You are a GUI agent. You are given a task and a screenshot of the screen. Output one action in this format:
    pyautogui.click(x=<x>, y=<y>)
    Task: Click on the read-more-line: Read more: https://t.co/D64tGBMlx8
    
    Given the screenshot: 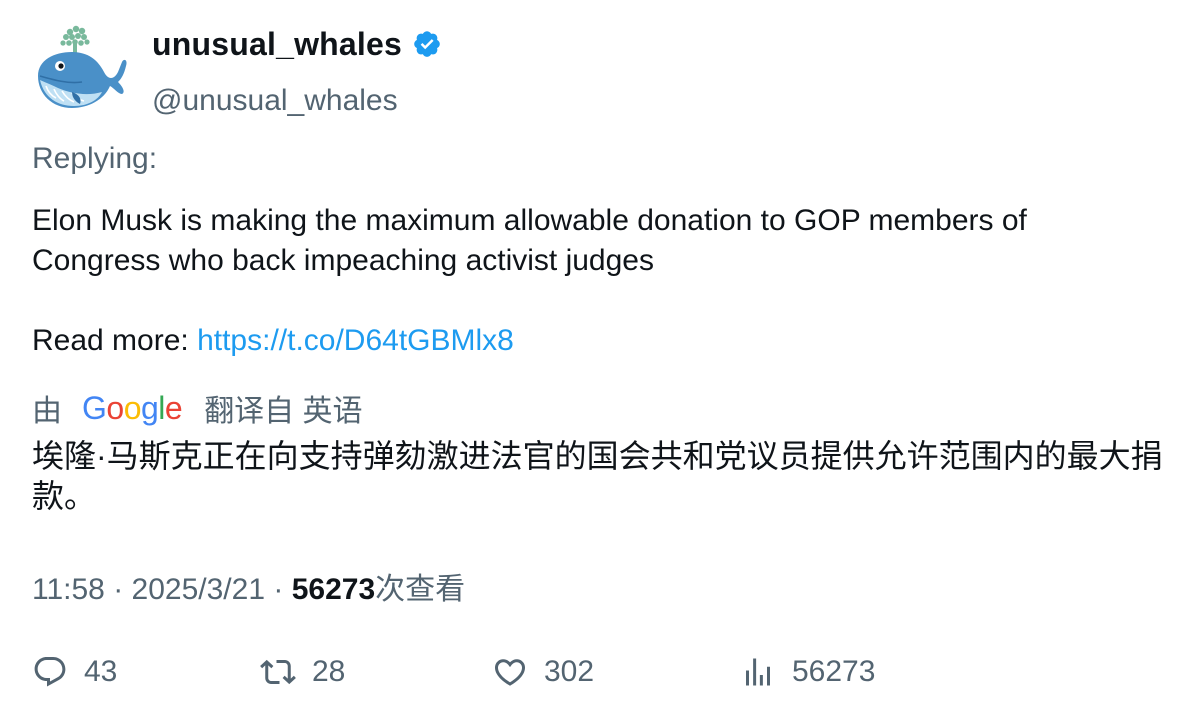 What is the action you would take?
    pyautogui.click(x=597, y=341)
    